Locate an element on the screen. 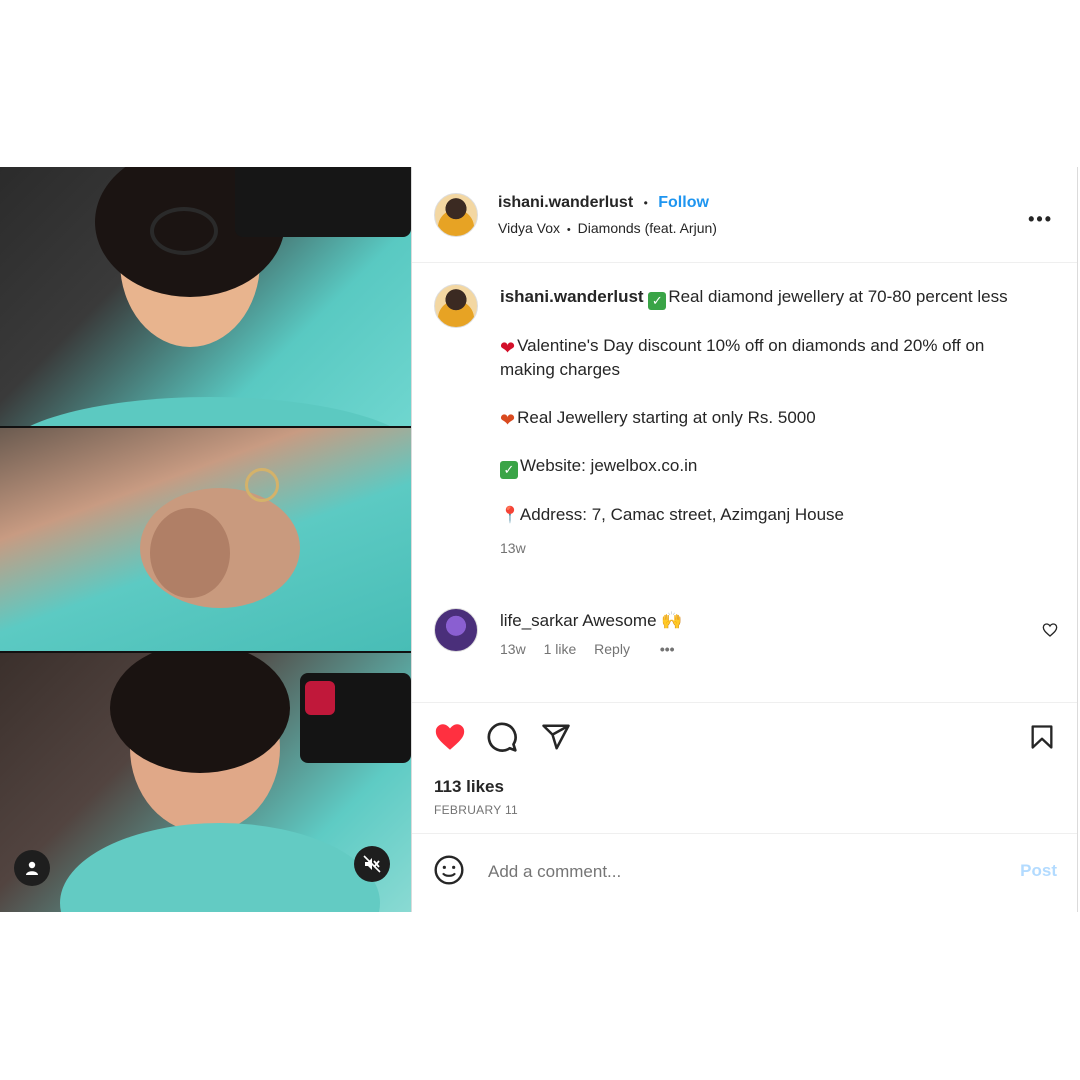 The height and width of the screenshot is (1080, 1080). emoji-icon is located at coordinates (449, 870).